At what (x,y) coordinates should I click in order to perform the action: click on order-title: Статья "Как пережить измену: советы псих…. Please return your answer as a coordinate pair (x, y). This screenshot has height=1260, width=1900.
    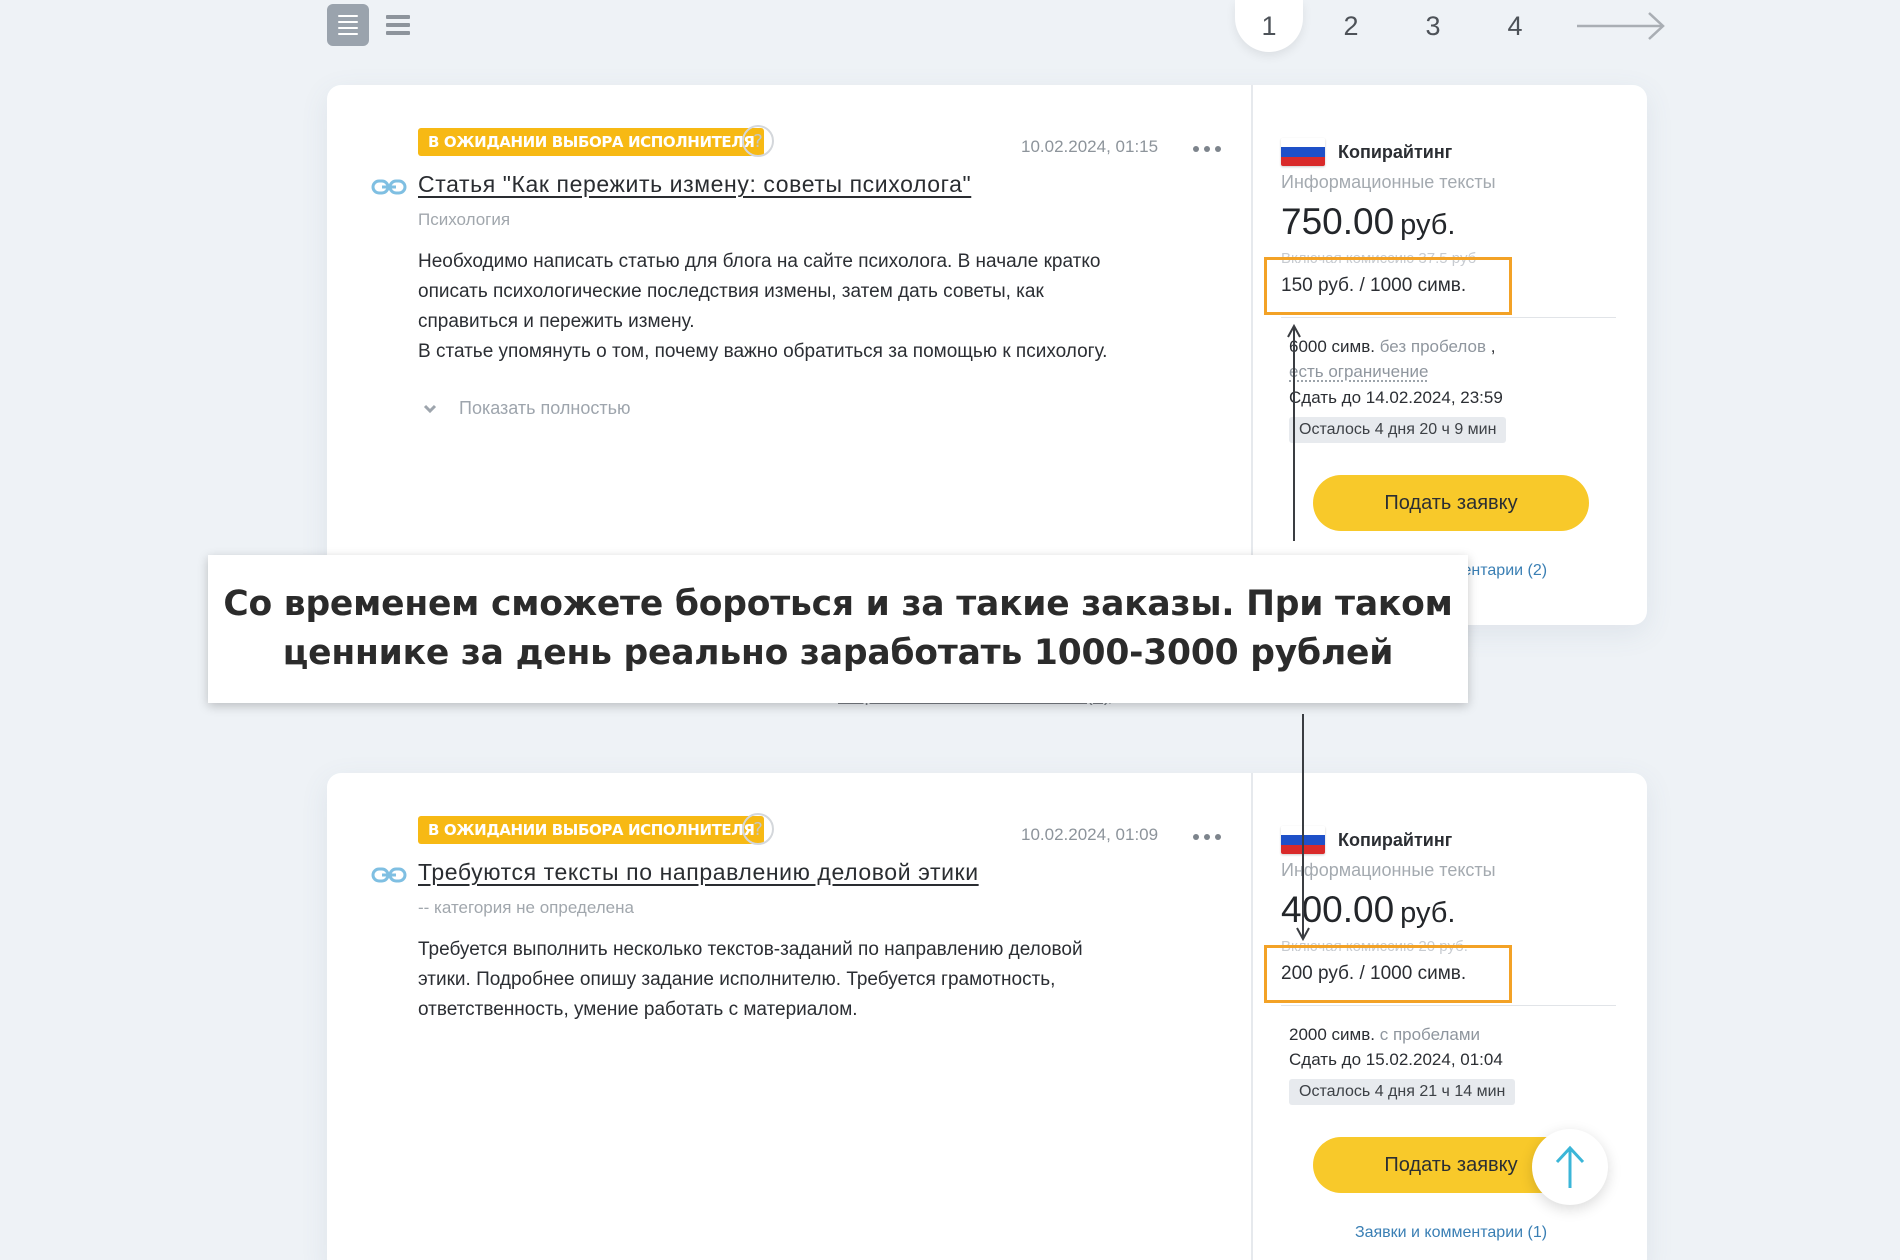
    Looking at the image, I should click on (694, 184).